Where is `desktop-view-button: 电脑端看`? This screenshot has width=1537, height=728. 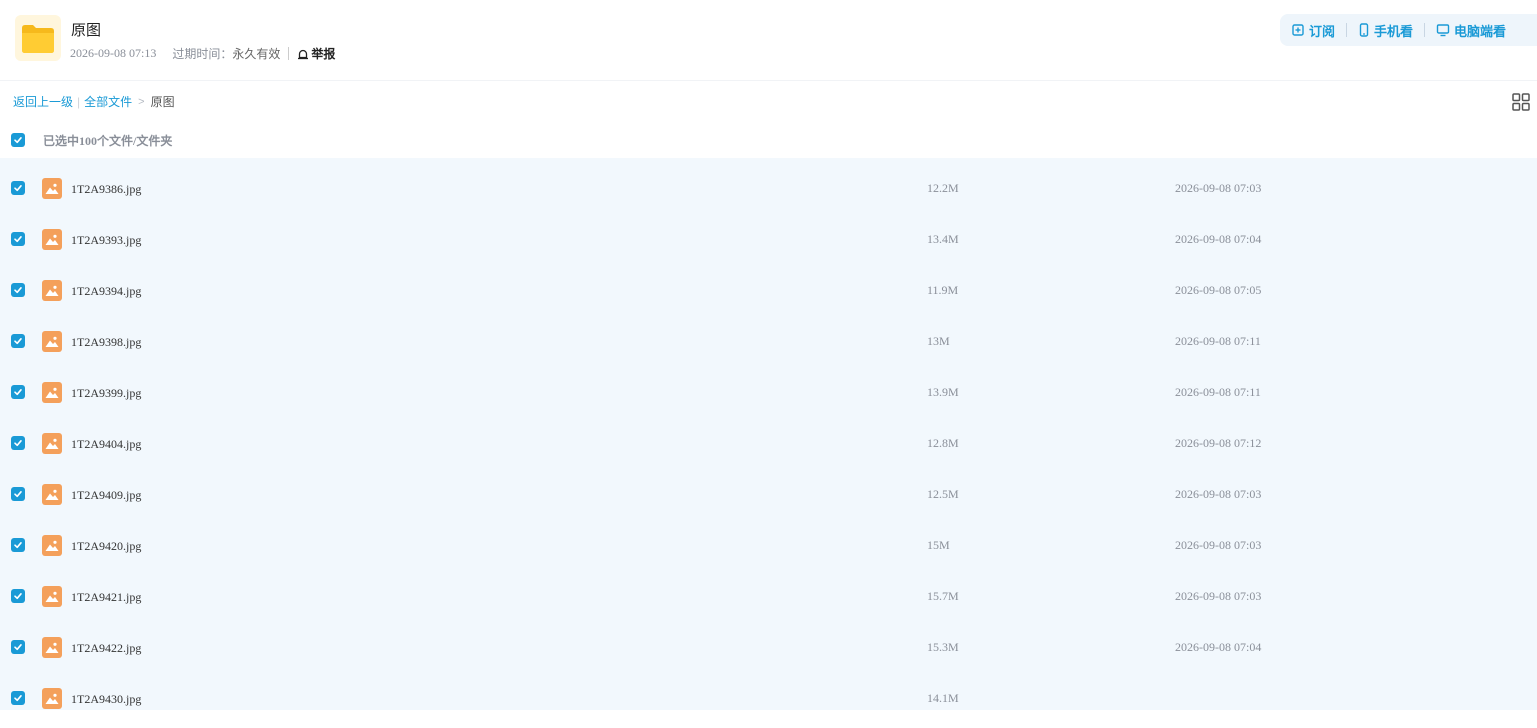 desktop-view-button: 电脑端看 is located at coordinates (1471, 30).